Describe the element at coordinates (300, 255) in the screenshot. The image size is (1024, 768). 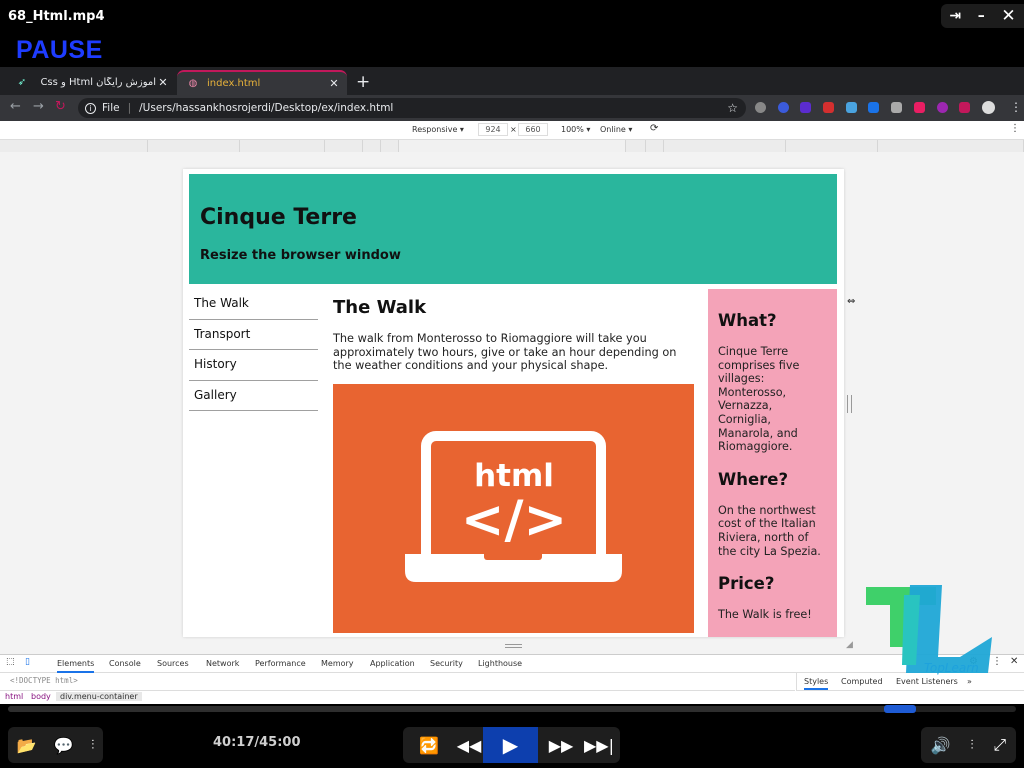
I see `page-subtitle: Resize the browser window` at that location.